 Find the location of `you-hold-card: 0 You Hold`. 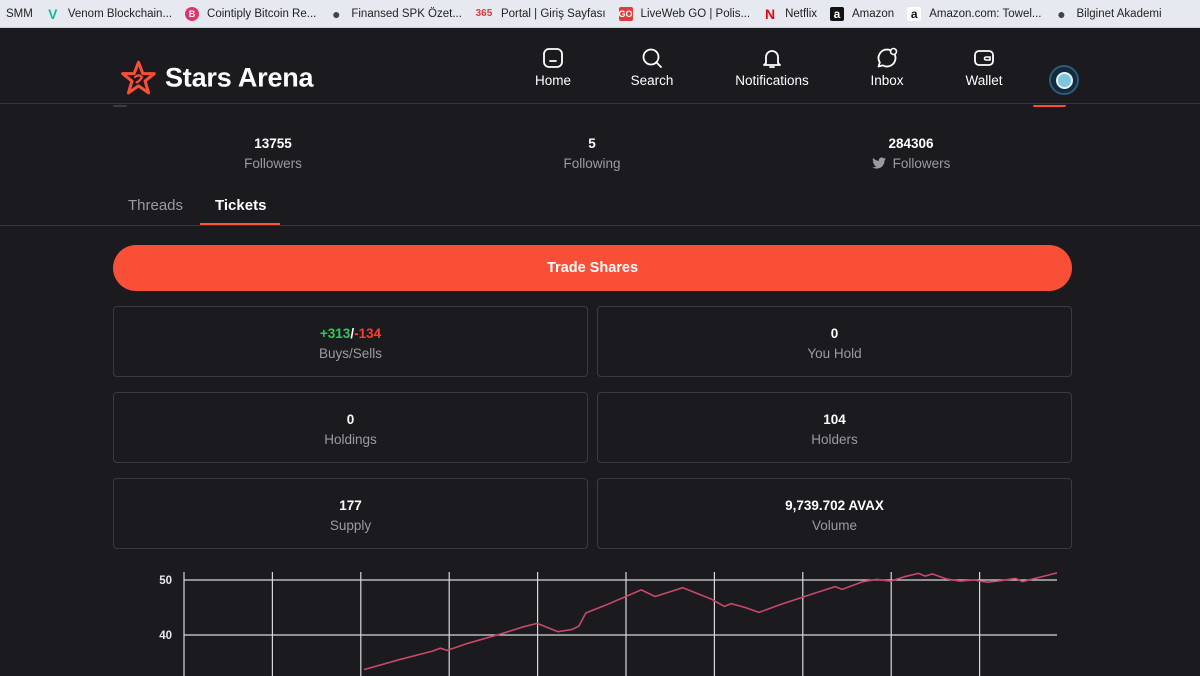

you-hold-card: 0 You Hold is located at coordinates (834, 341).